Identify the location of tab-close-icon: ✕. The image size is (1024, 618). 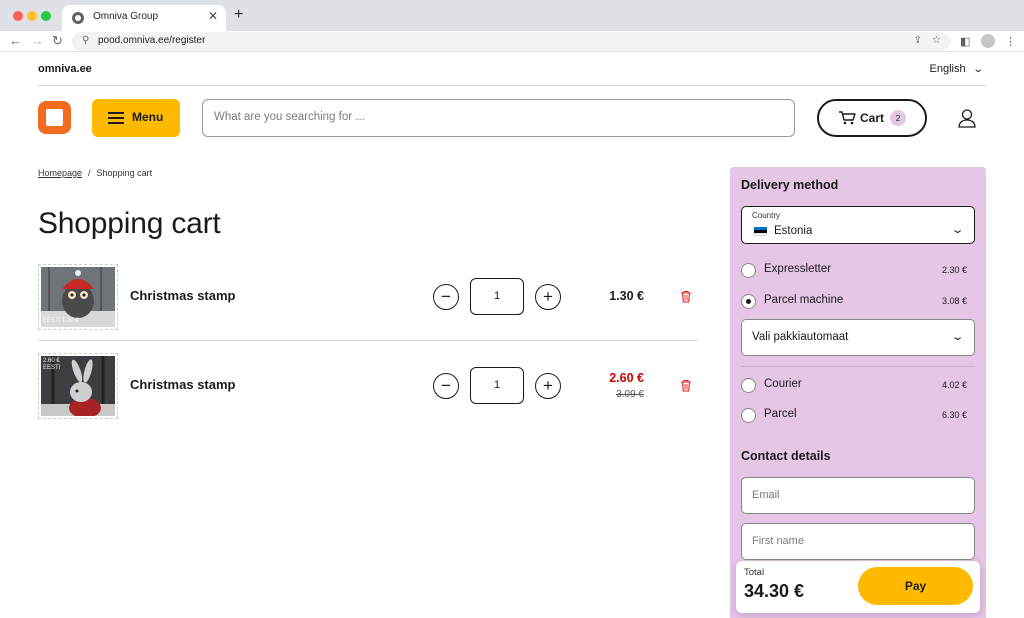
(213, 16).